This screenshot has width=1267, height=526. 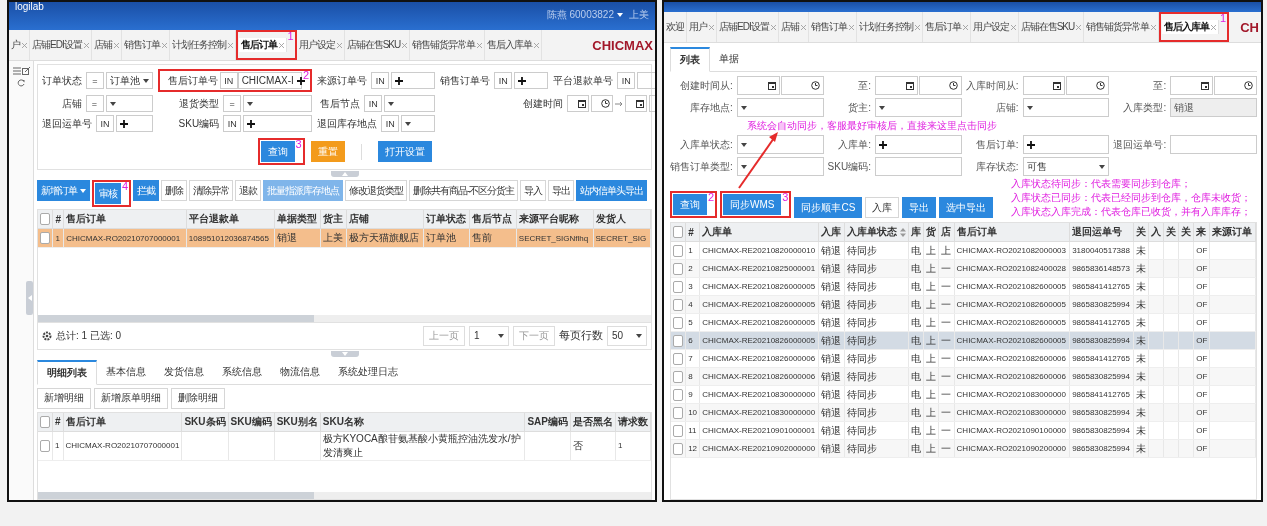 What do you see at coordinates (376, 190) in the screenshot?
I see `button: 修改退货类型` at bounding box center [376, 190].